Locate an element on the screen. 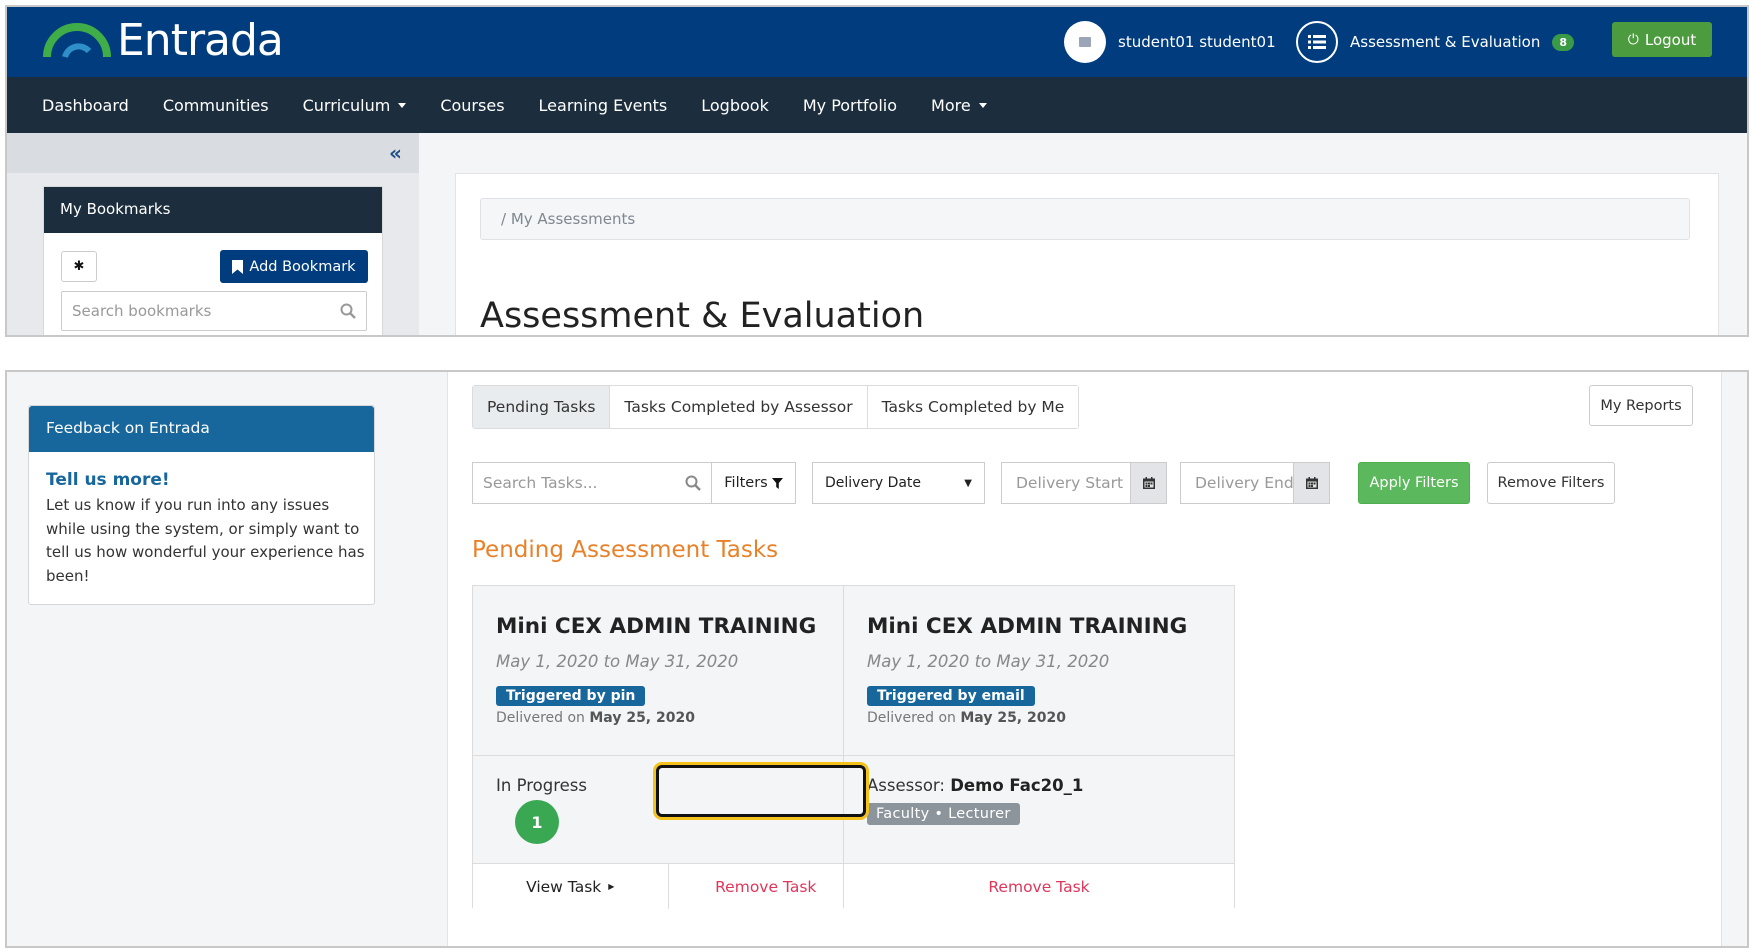 The width and height of the screenshot is (1754, 951). task-card-footer: View Task ▶ Remove Task is located at coordinates (668, 886).